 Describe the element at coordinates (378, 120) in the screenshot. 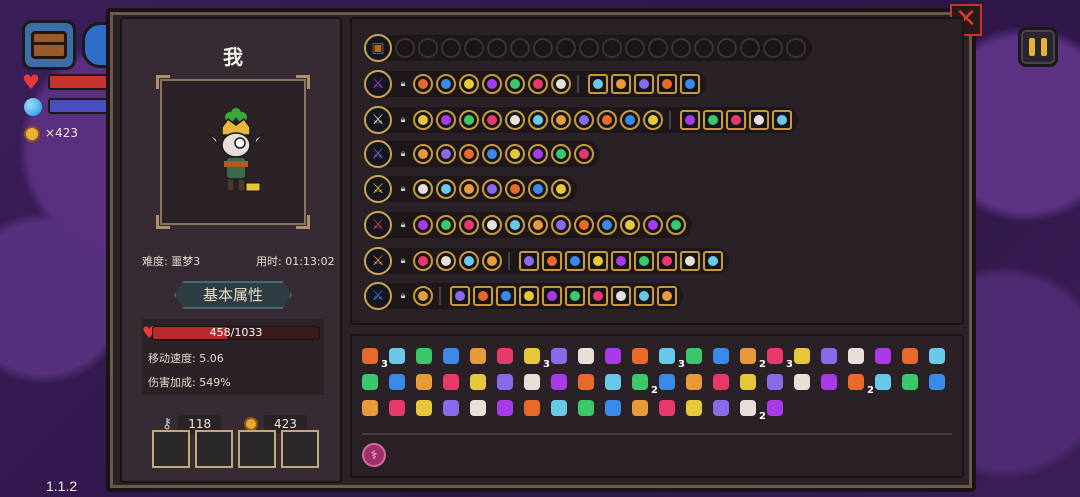

I see `purple-staff-icon: ⚔` at that location.